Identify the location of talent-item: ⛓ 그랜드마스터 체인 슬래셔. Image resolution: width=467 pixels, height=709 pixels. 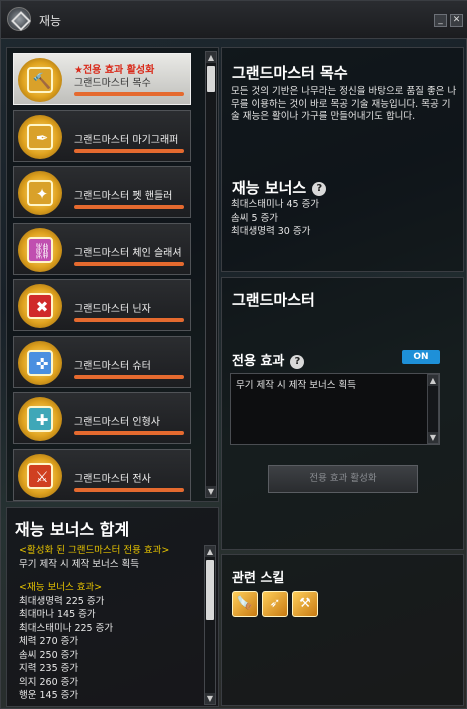
(102, 248).